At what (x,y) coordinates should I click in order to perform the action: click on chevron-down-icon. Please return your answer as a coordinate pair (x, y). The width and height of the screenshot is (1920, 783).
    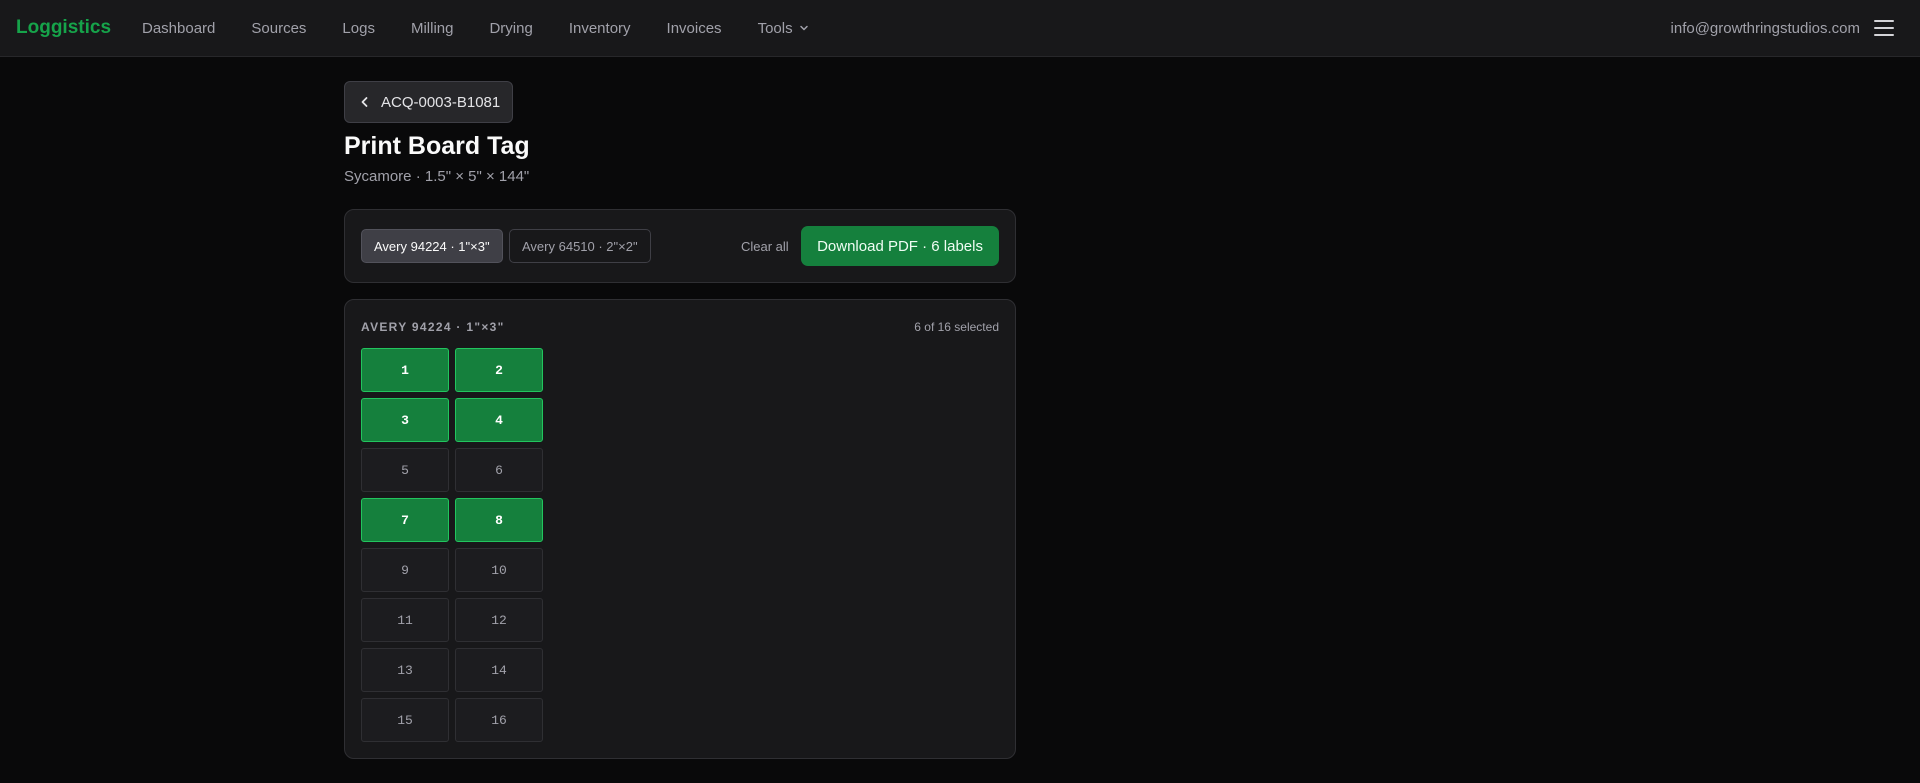
    Looking at the image, I should click on (803, 28).